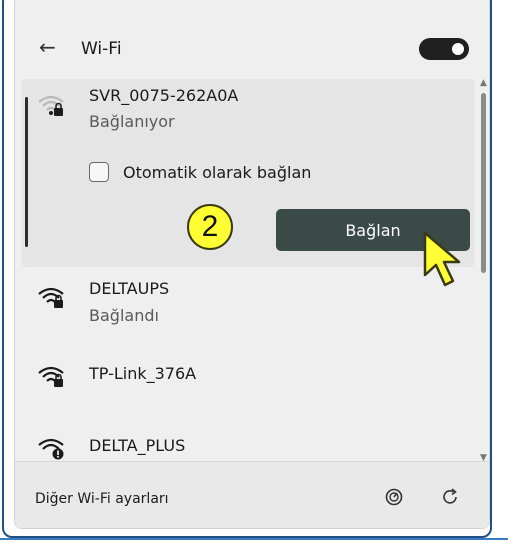  I want to click on network-item: TP-Link_376A, so click(248, 375).